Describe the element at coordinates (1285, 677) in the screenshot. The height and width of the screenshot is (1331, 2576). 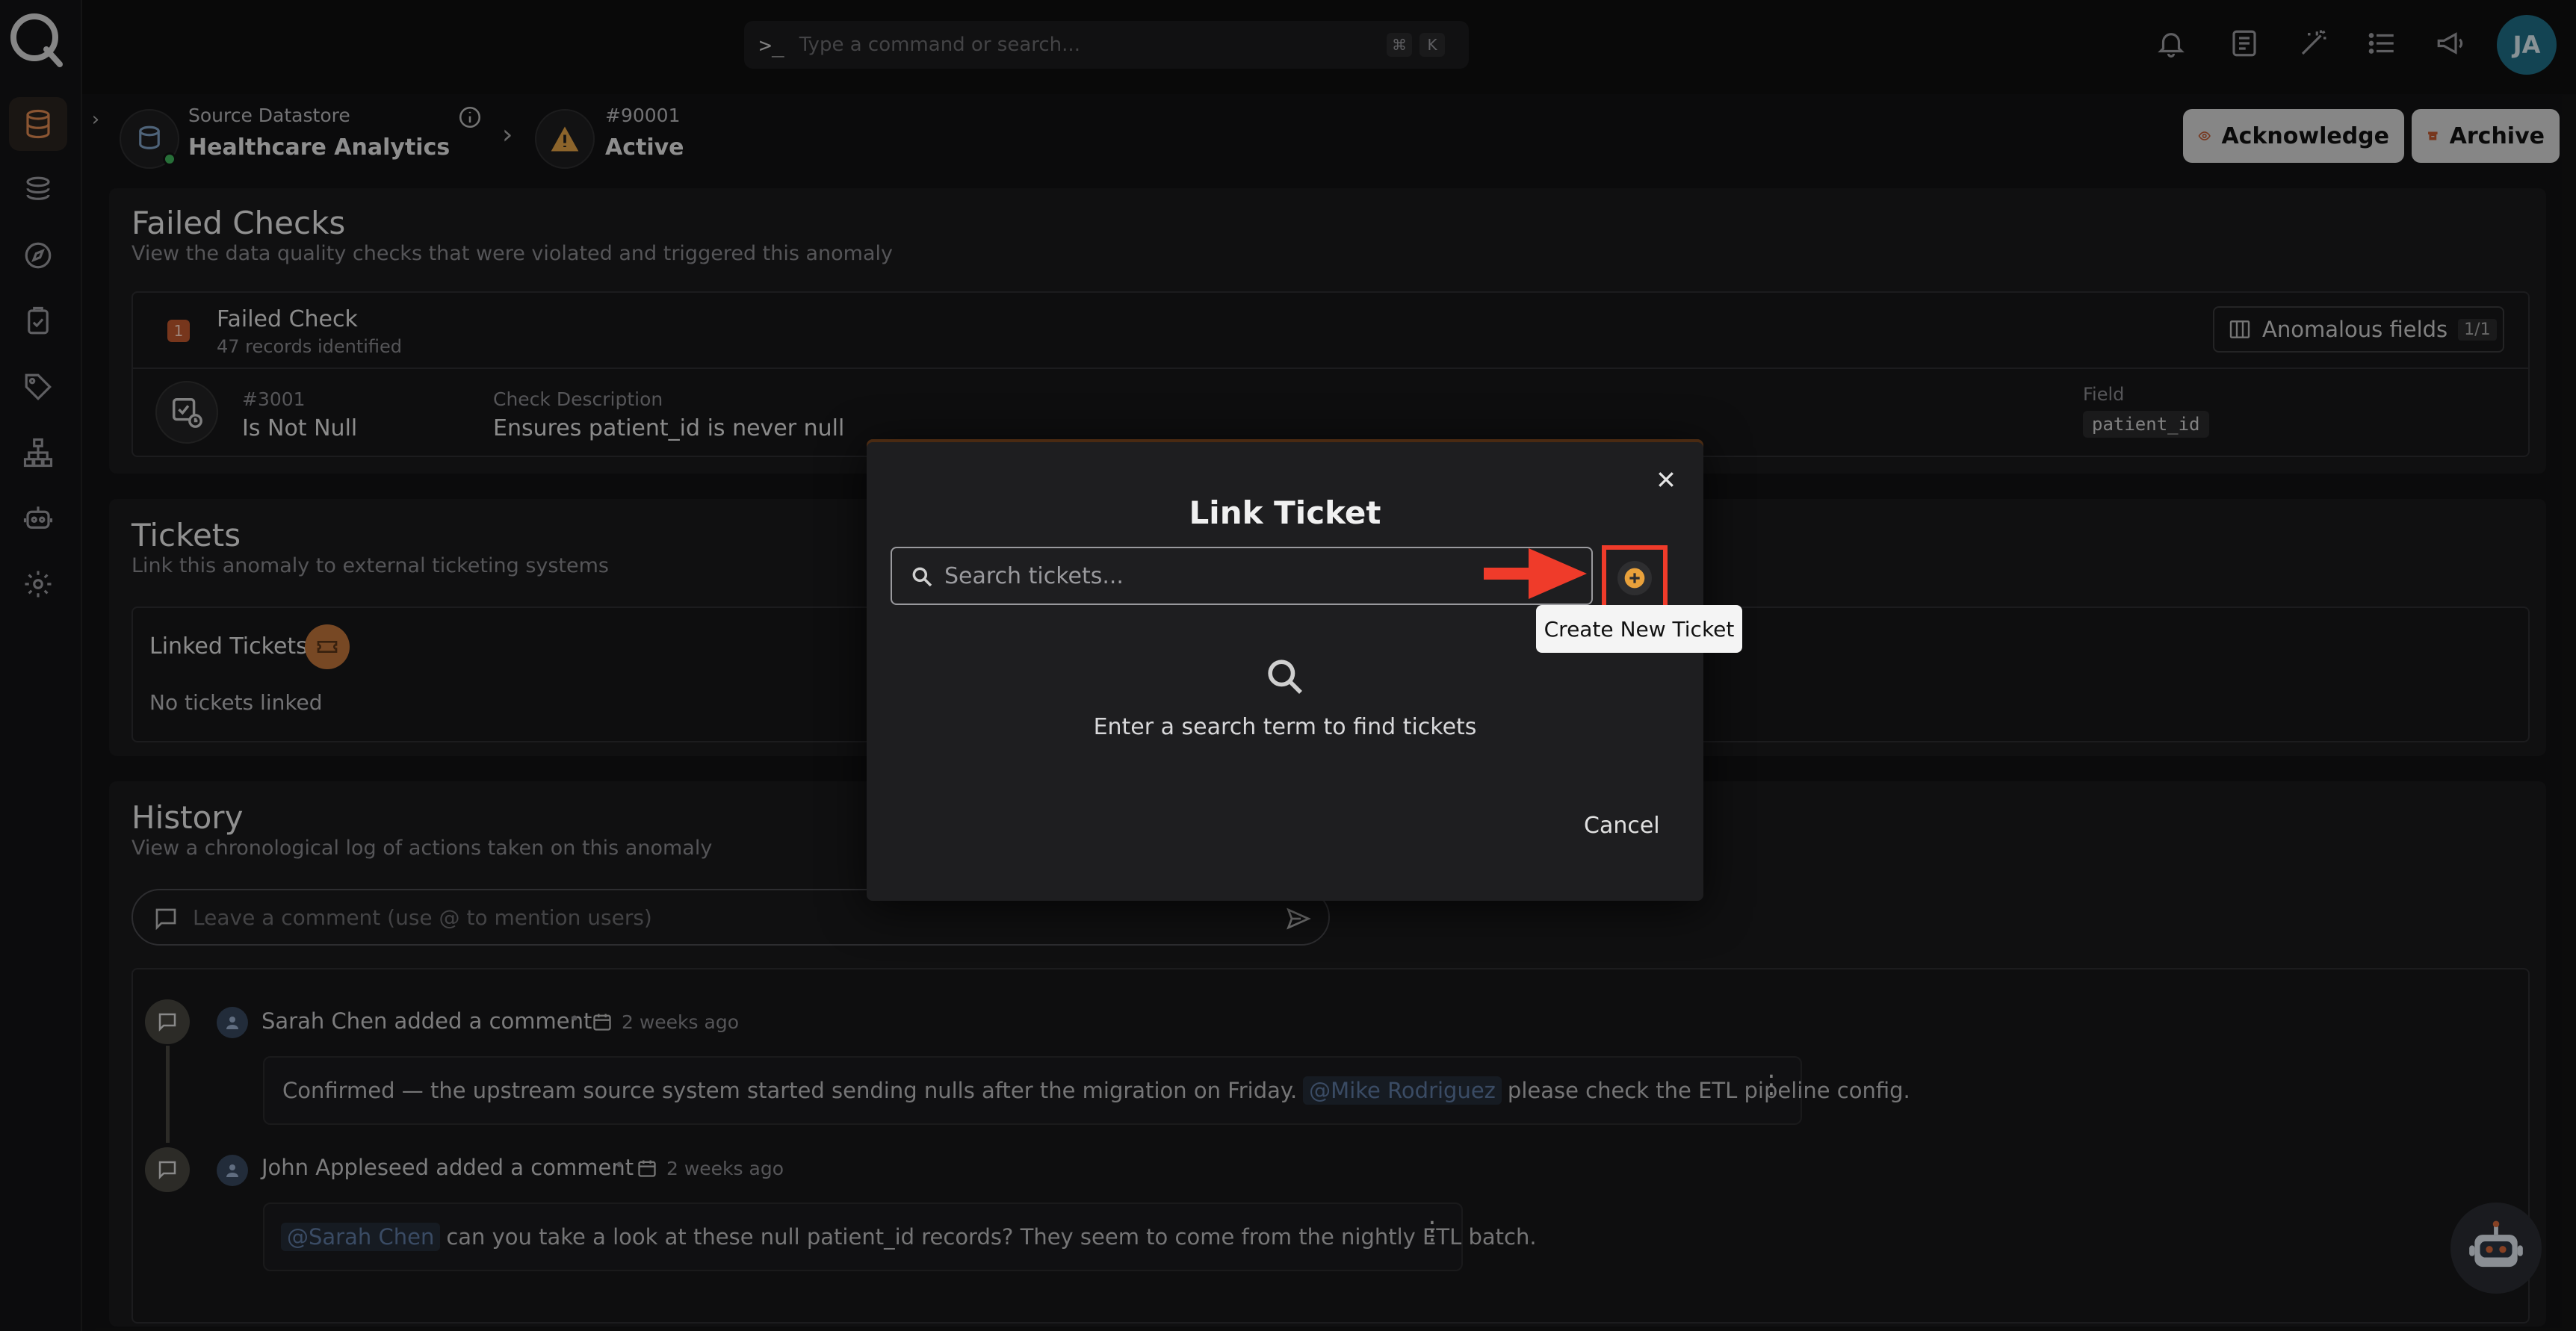
I see `search-empty-icon` at that location.